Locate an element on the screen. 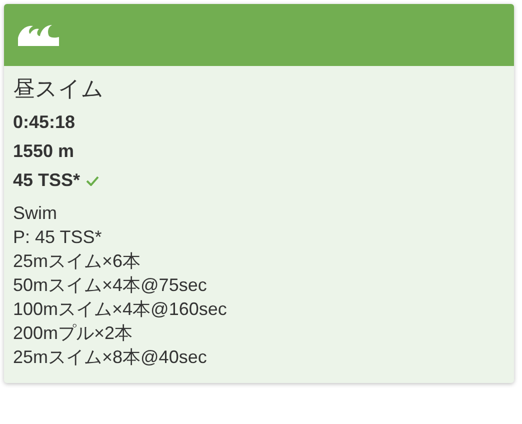 This screenshot has width=522, height=424. wave-icon is located at coordinates (38, 35).